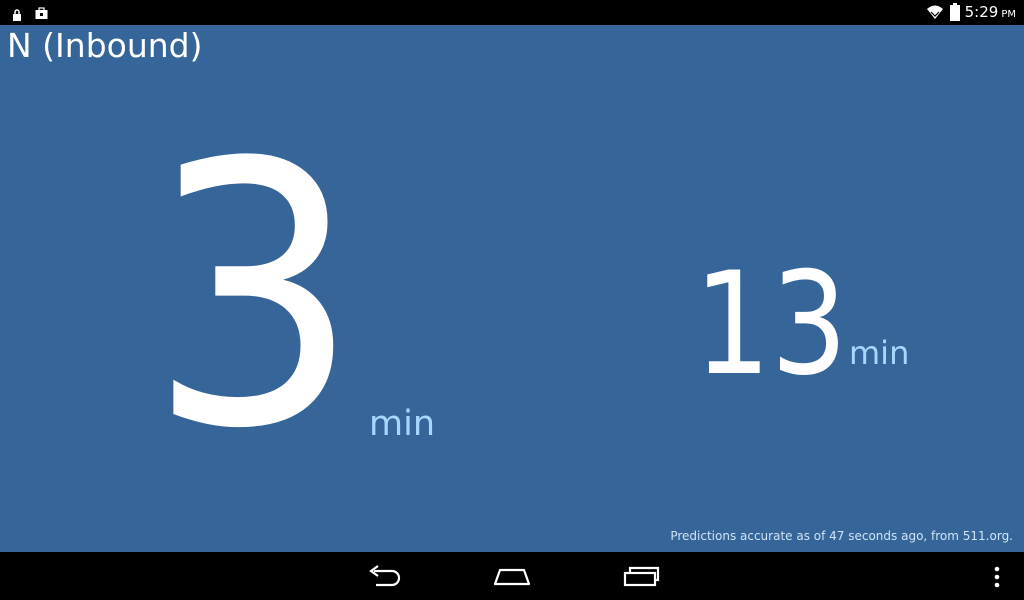 This screenshot has width=1024, height=600. I want to click on recent-apps-icon, so click(641, 578).